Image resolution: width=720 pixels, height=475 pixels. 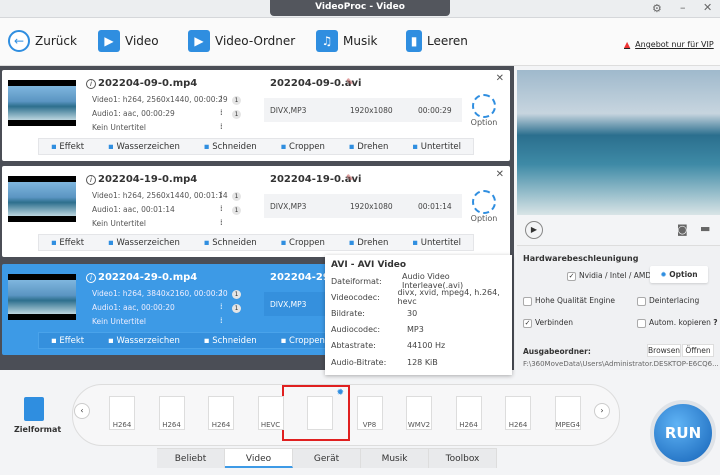 I want to click on tab-gerät: Gerät, so click(x=327, y=458).